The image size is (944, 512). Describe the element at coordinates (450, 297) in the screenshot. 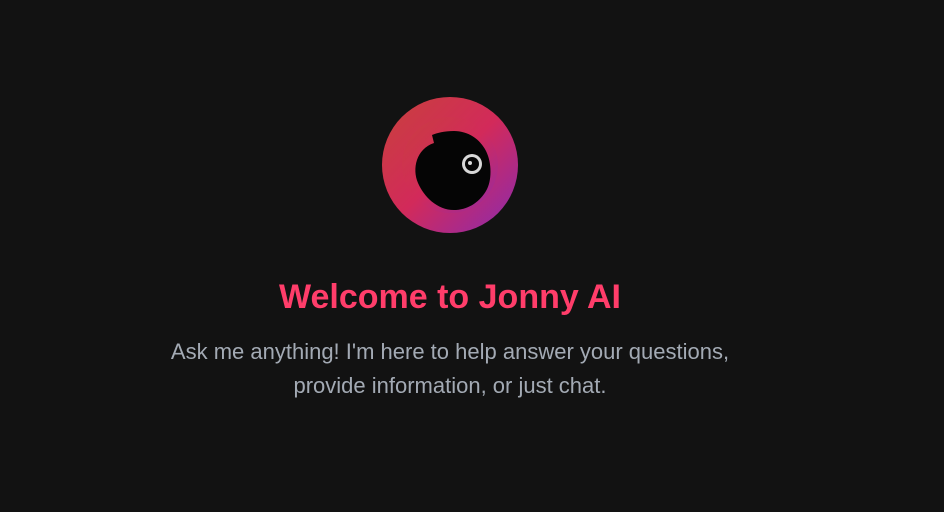

I see `welcome-title: Welcome to Jonny AI` at that location.